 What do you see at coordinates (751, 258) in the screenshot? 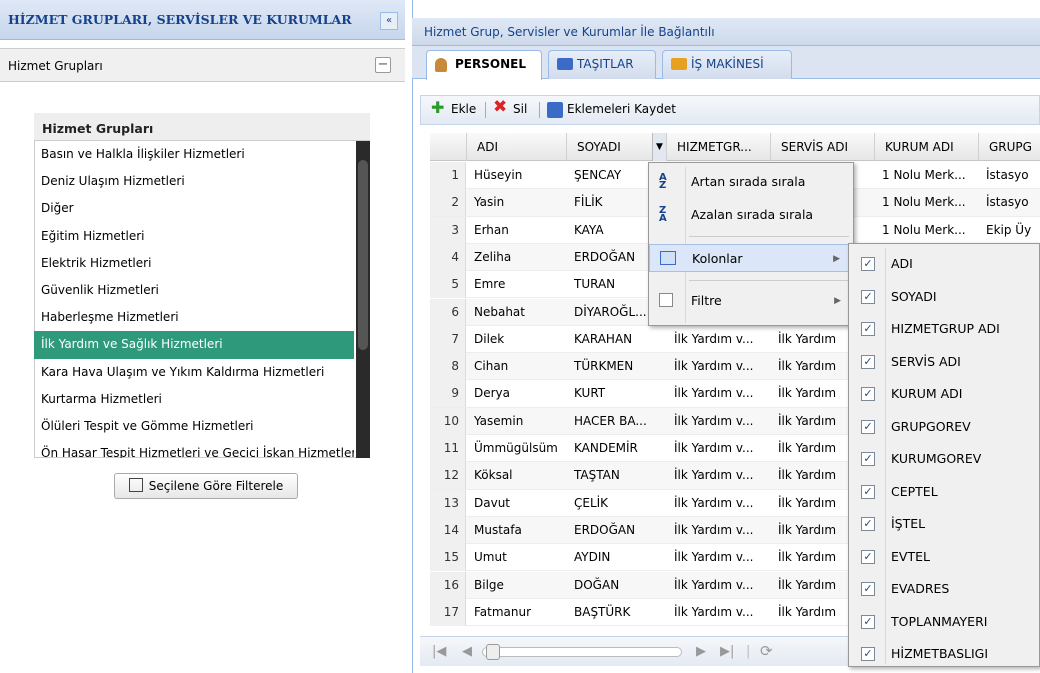
I see `menu-item-columns: Kolonlar ▶` at bounding box center [751, 258].